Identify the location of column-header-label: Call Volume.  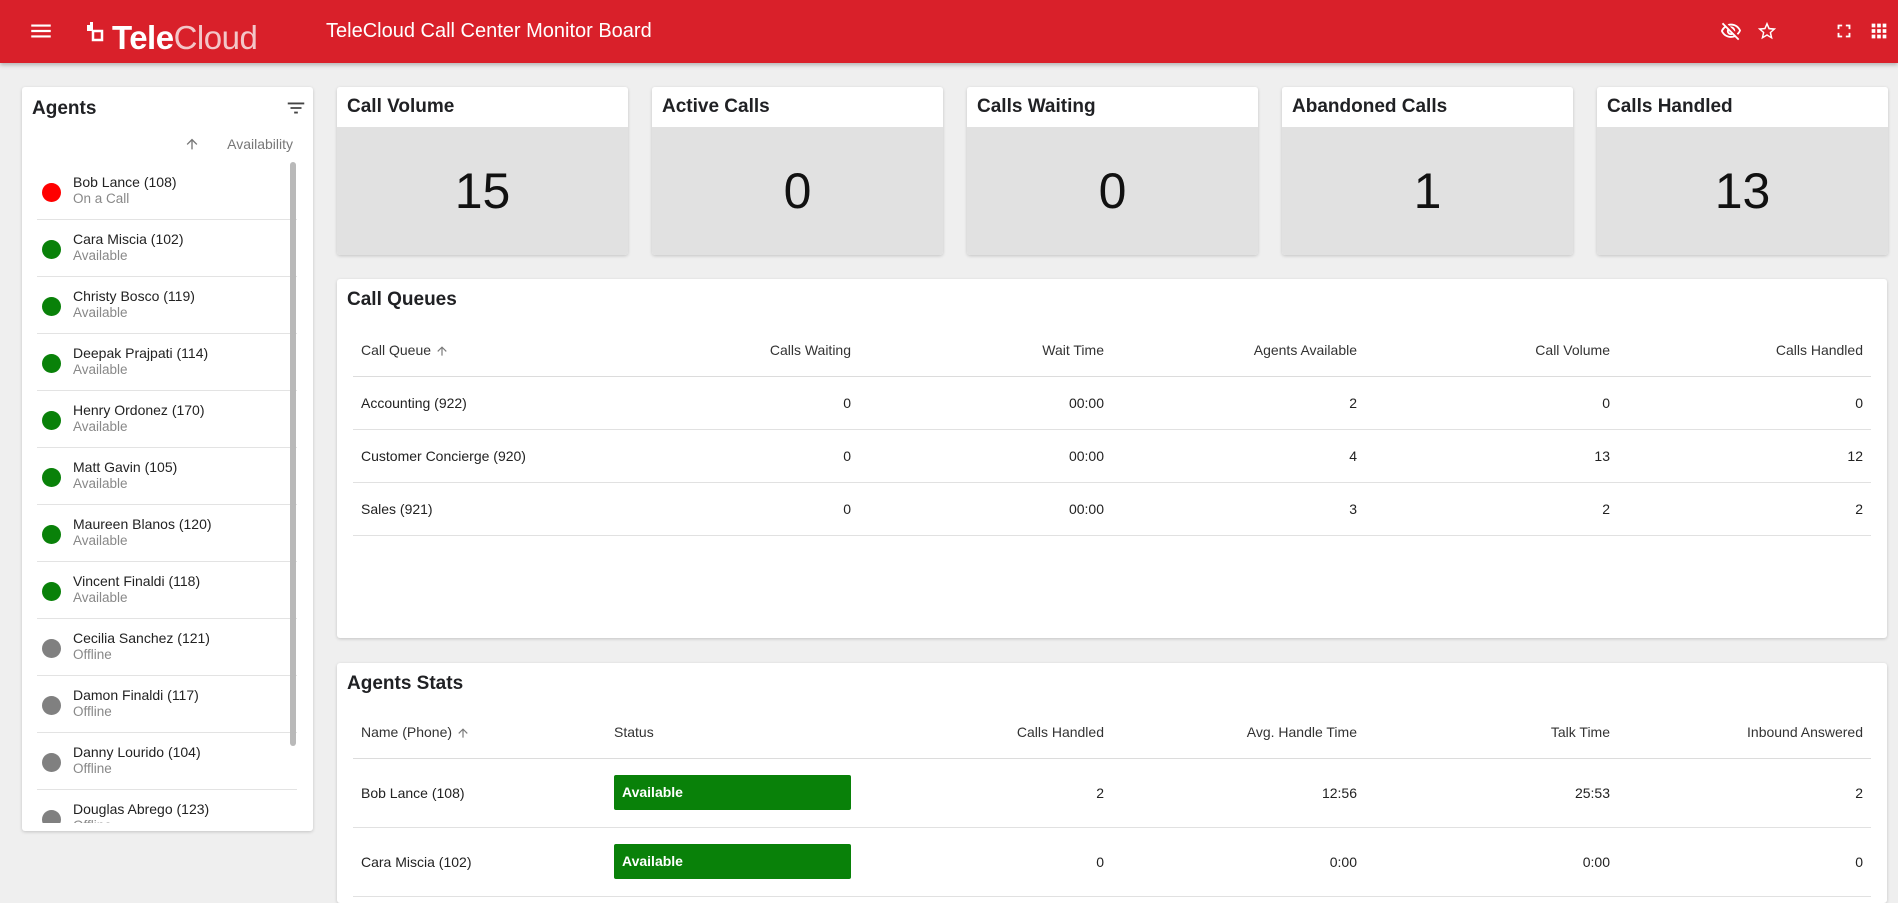
(1572, 349).